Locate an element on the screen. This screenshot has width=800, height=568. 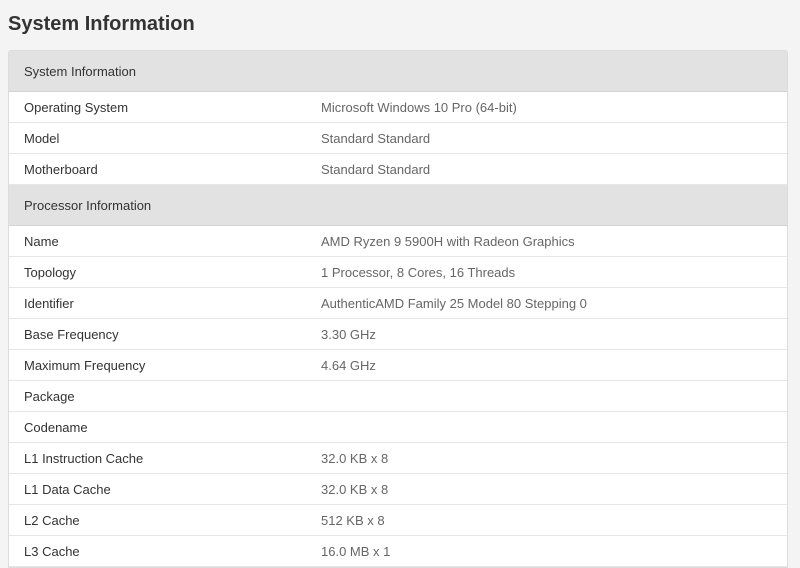
row-label: Model is located at coordinates (42, 138).